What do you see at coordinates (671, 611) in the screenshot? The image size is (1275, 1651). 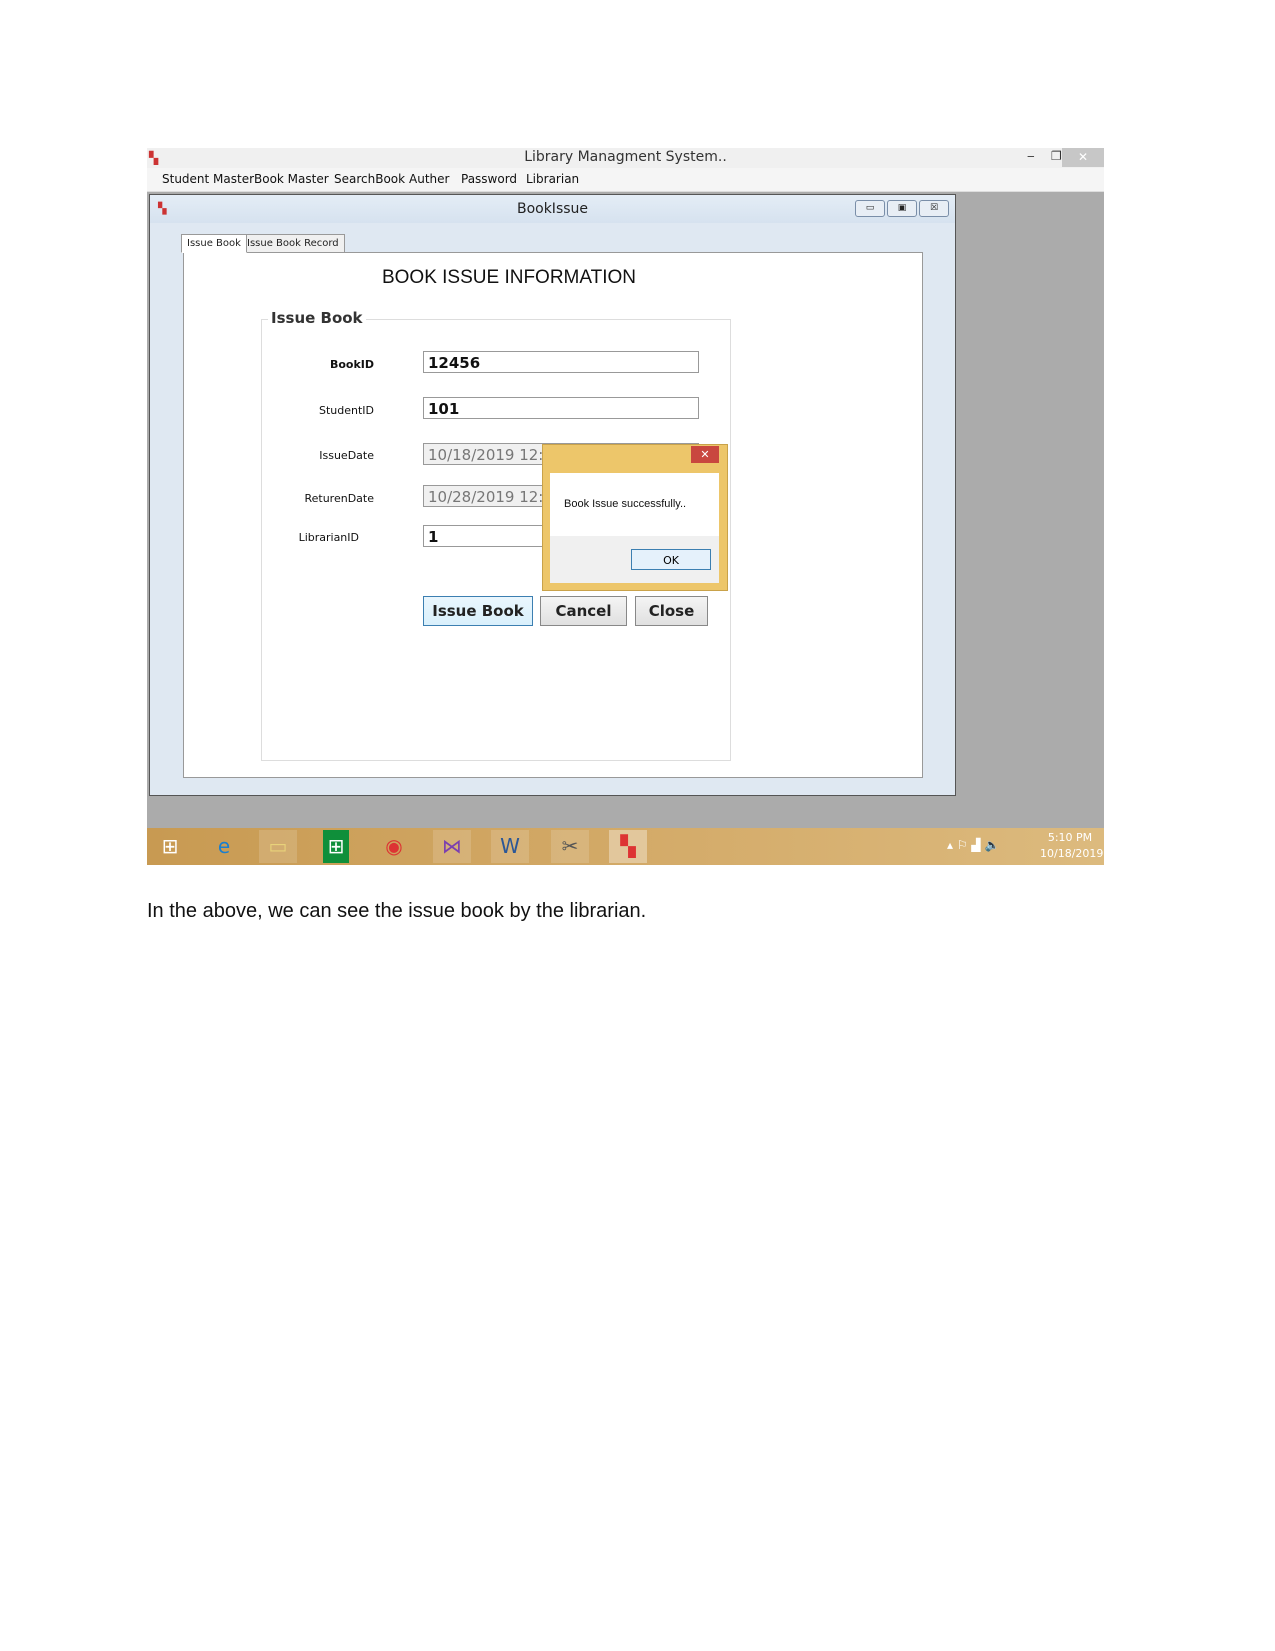 I see `close-form-button: Close` at bounding box center [671, 611].